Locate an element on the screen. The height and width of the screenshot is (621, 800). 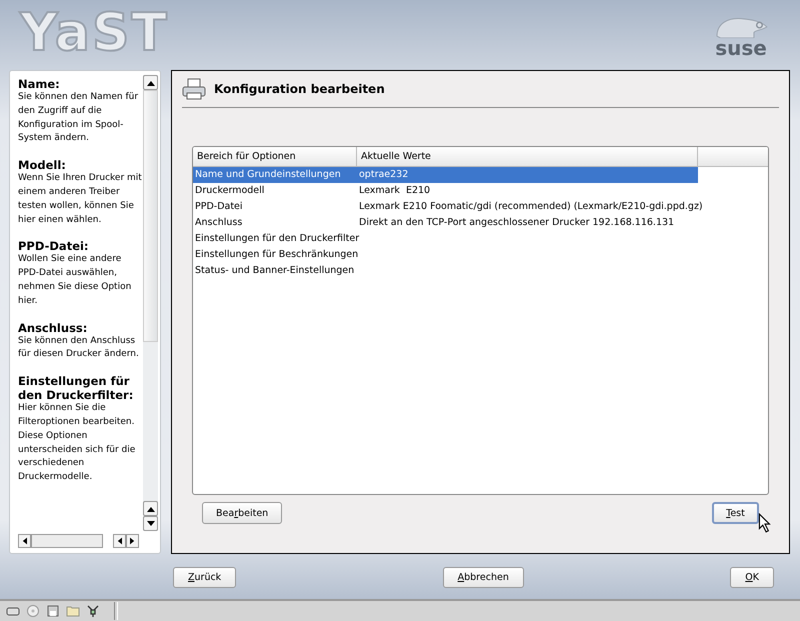
table-row: Einstellungen für Beschränkungen is located at coordinates (445, 255).